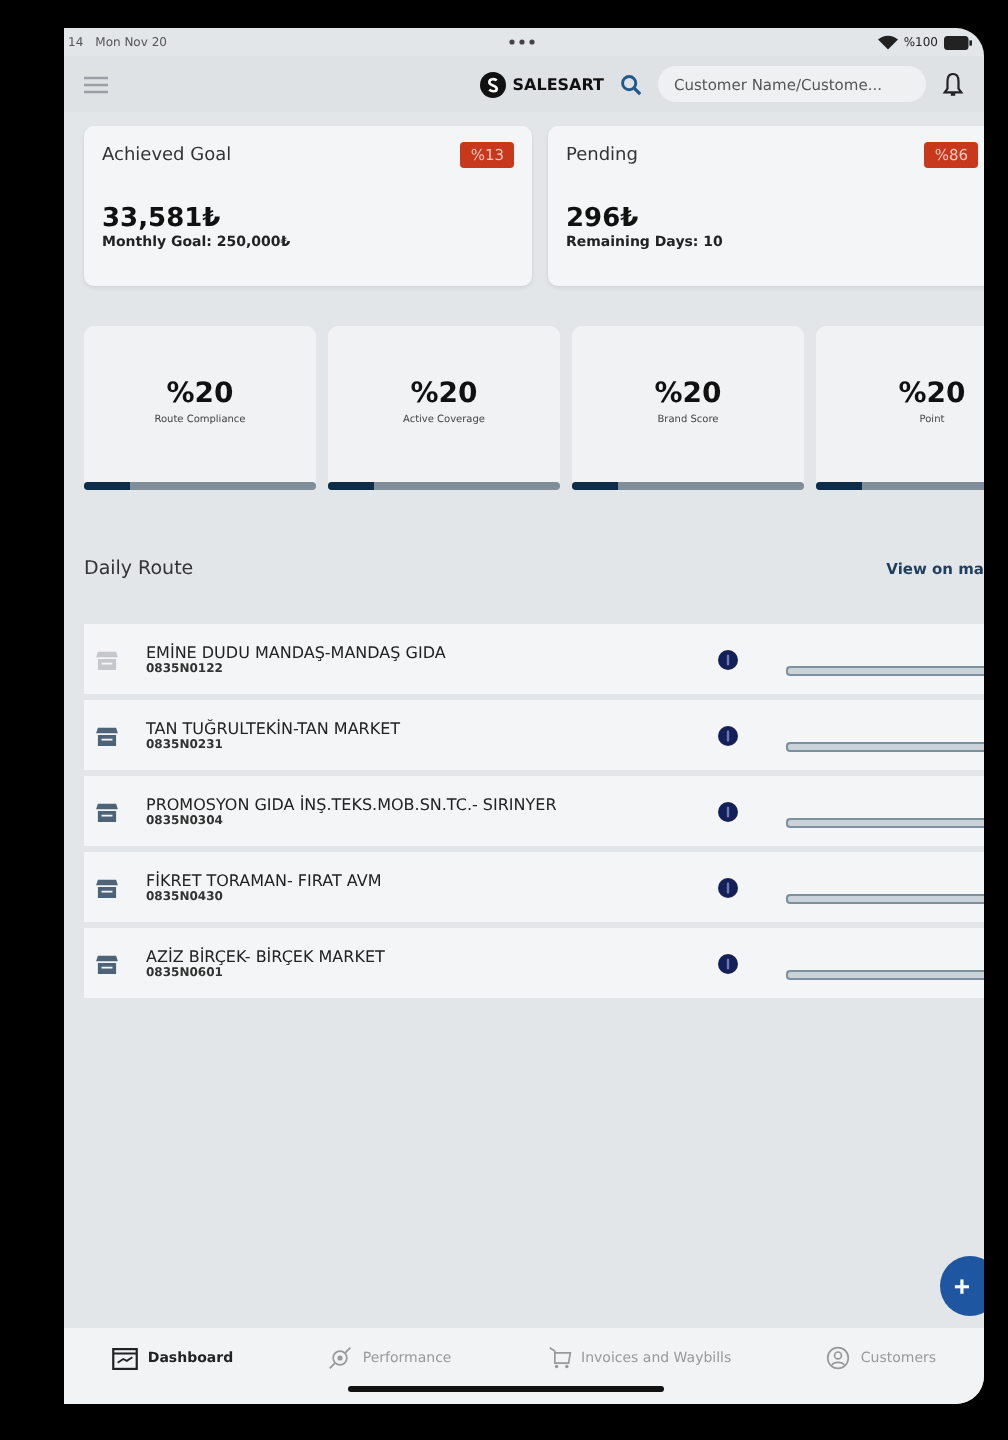 The height and width of the screenshot is (1440, 1008). Describe the element at coordinates (265, 880) in the screenshot. I see `customer-name: FİKRET TORAMAN- FIRAT AVM` at that location.